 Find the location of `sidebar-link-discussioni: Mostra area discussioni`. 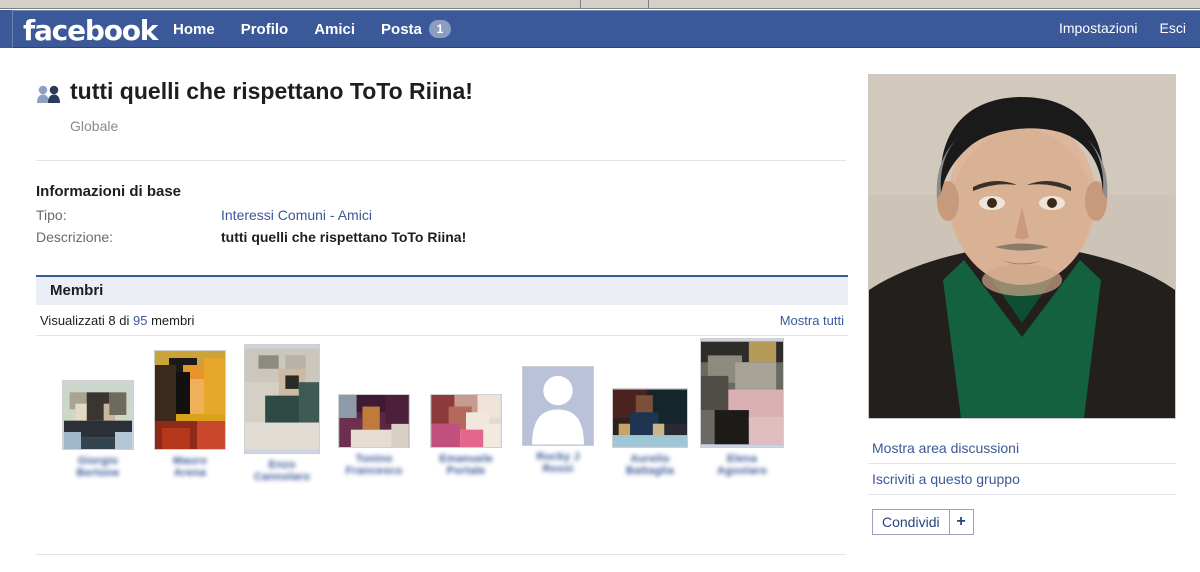

sidebar-link-discussioni: Mostra area discussioni is located at coordinates (1022, 448).